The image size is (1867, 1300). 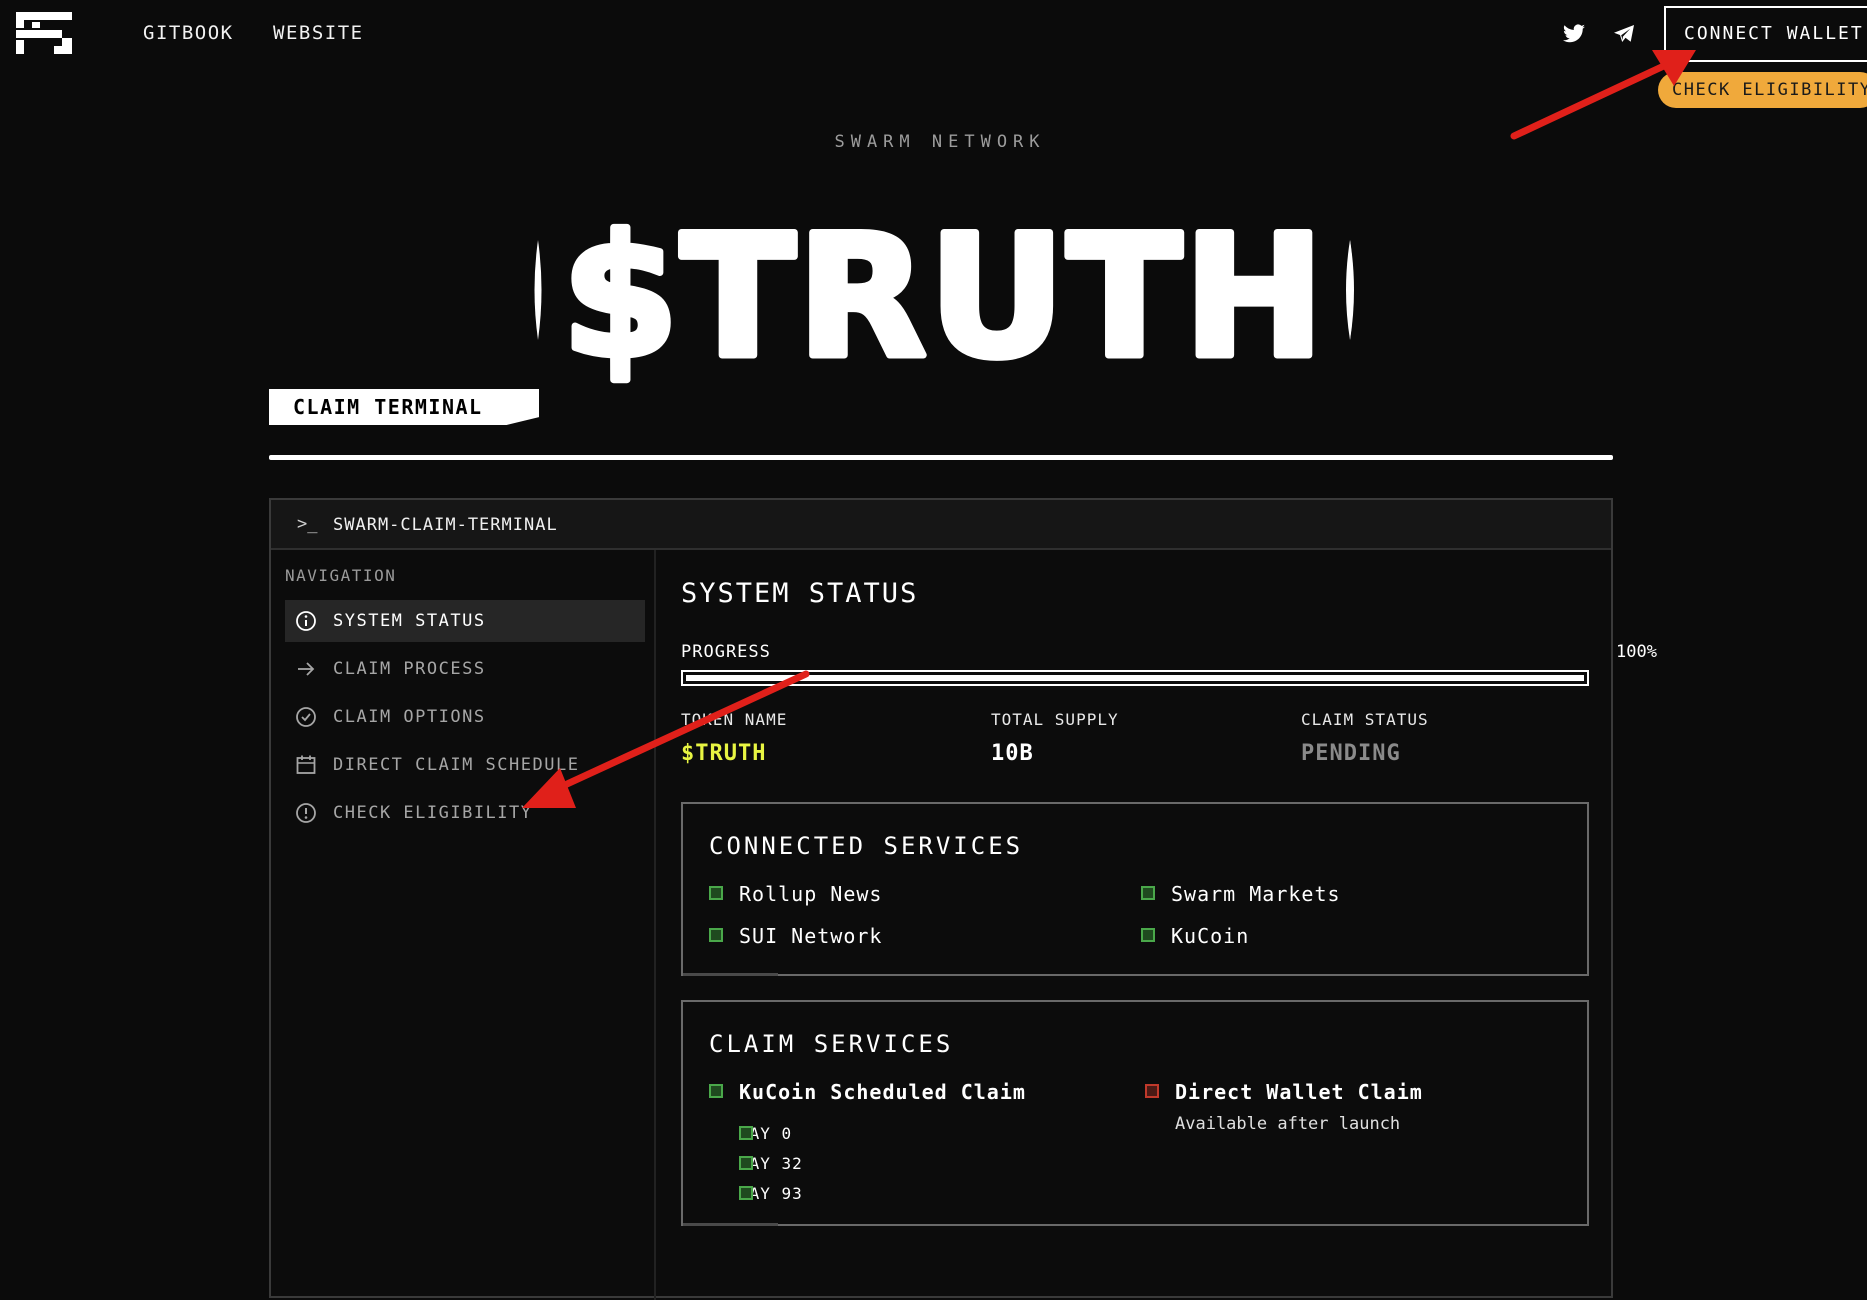 What do you see at coordinates (1055, 719) in the screenshot?
I see `total-supply-label: TOTAL SUPPLY` at bounding box center [1055, 719].